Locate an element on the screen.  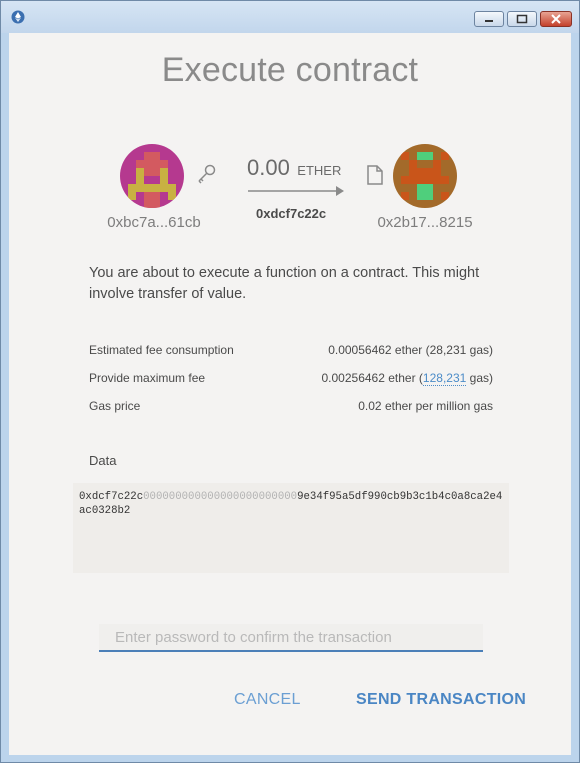
close-button is located at coordinates (556, 19).